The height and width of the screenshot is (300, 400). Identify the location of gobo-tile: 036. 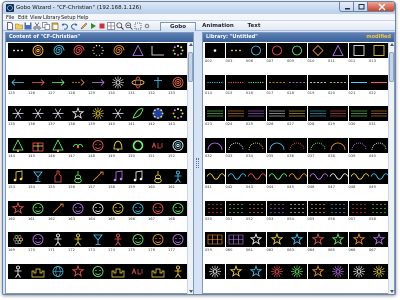
(297, 148).